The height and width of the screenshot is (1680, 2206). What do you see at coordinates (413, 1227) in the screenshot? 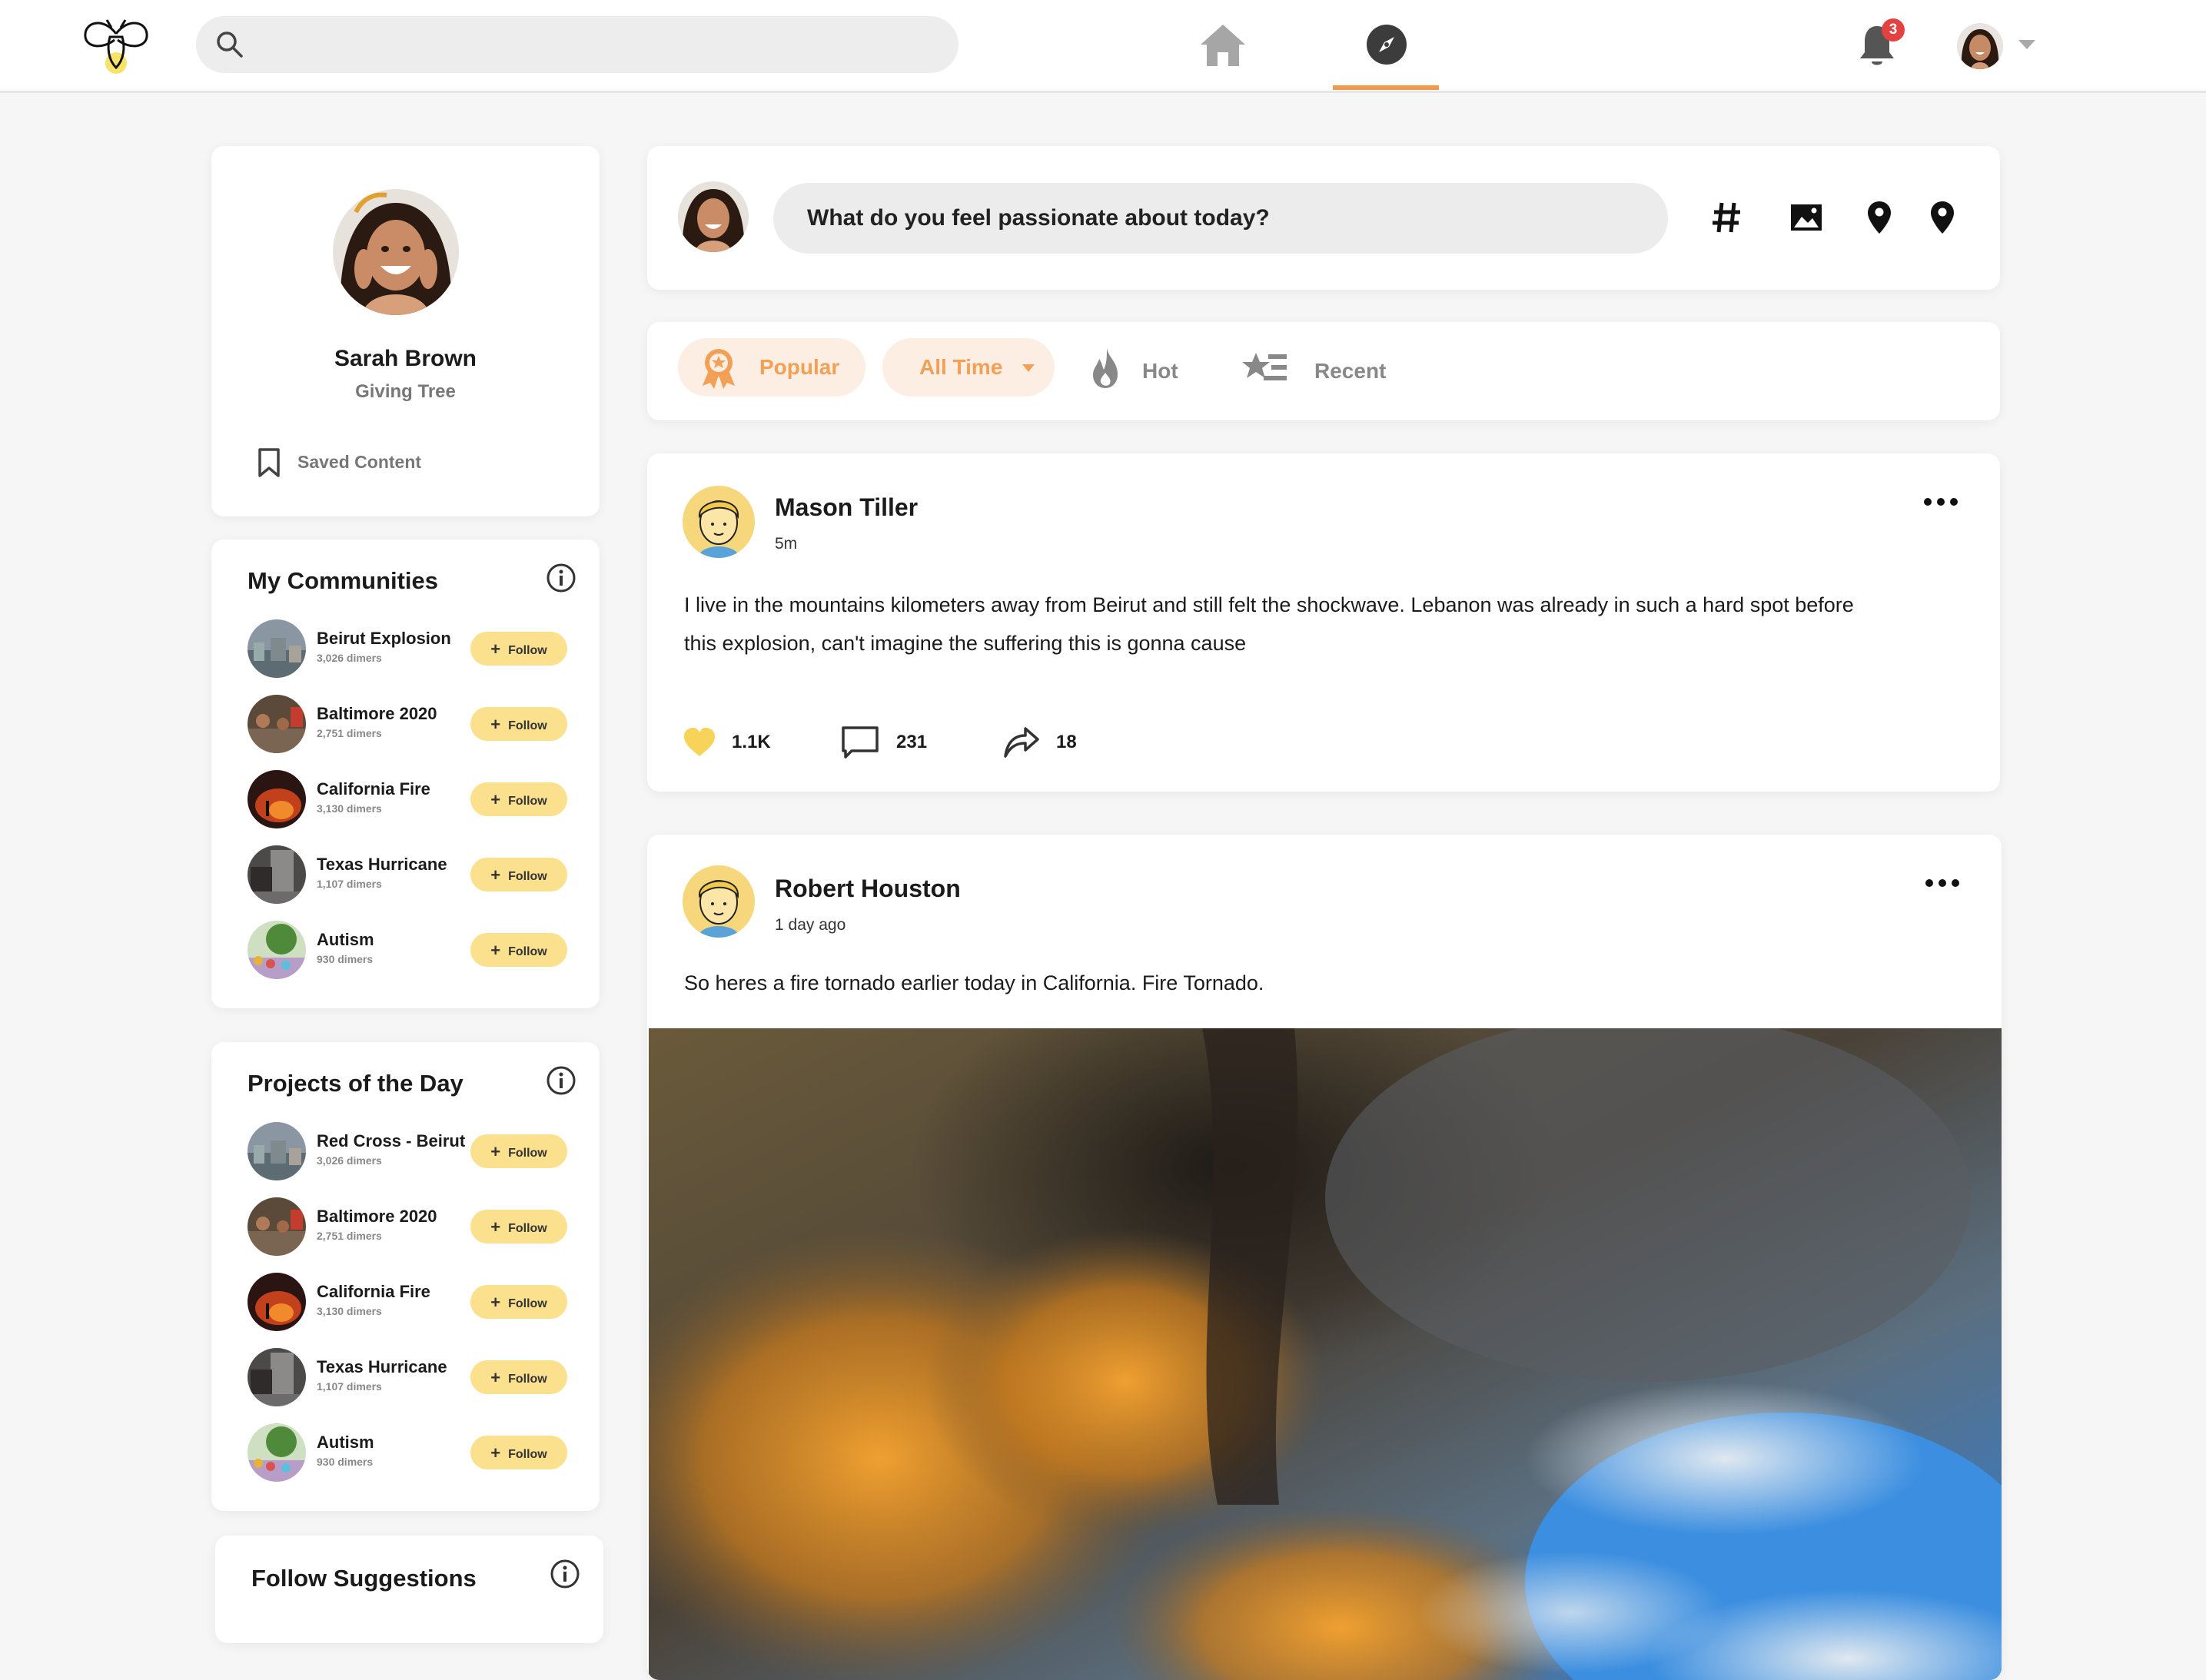
I see `project-item: Baltimore 2020 2,751 dimers + Follow` at bounding box center [413, 1227].